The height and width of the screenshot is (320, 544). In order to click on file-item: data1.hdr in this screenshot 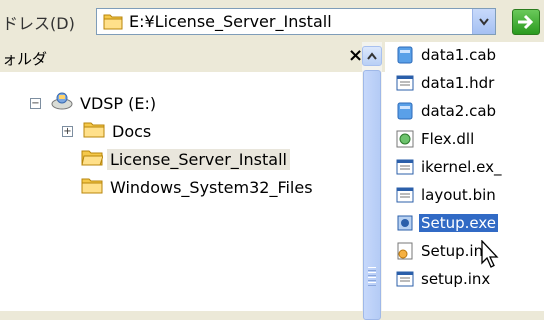, I will do `click(445, 83)`.